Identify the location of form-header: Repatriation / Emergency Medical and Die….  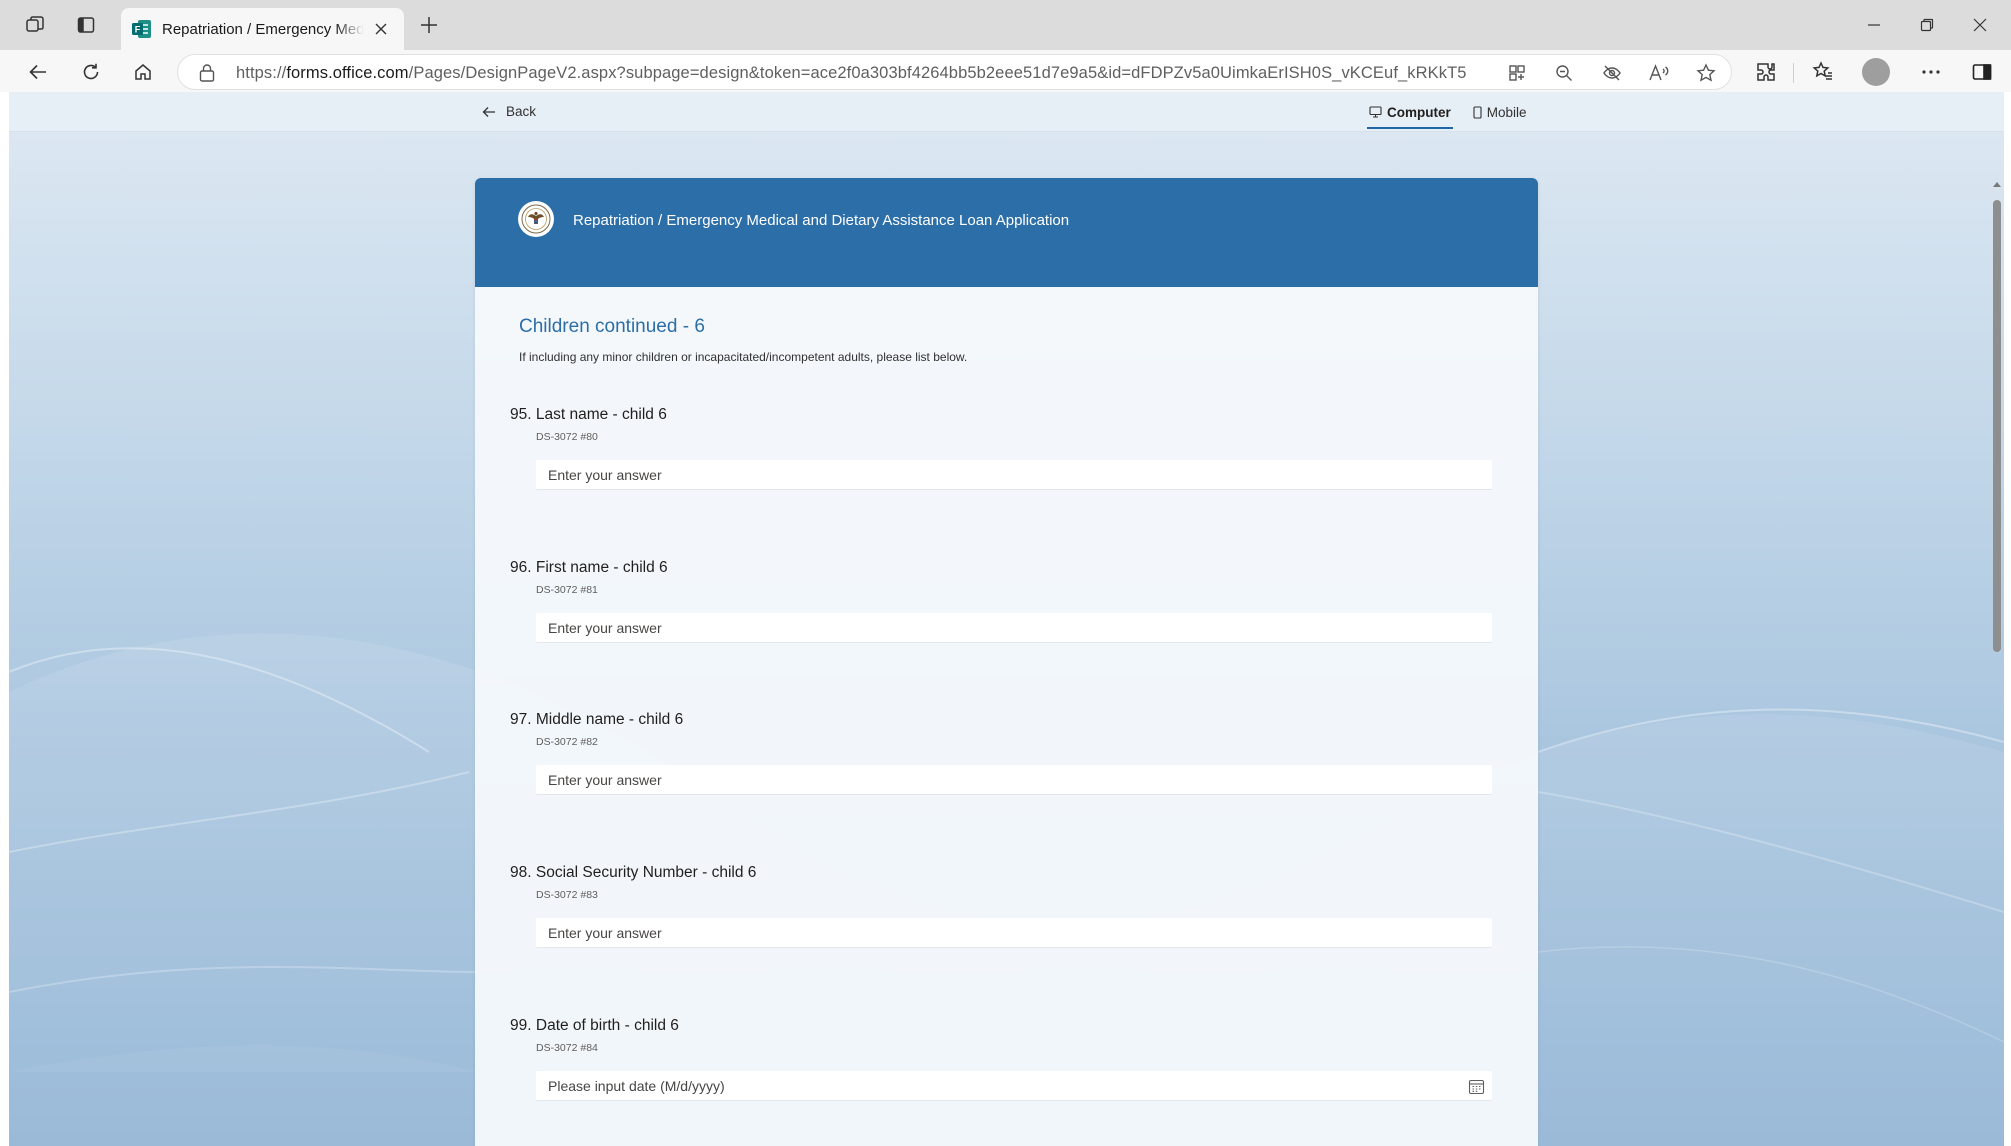
(1006, 232).